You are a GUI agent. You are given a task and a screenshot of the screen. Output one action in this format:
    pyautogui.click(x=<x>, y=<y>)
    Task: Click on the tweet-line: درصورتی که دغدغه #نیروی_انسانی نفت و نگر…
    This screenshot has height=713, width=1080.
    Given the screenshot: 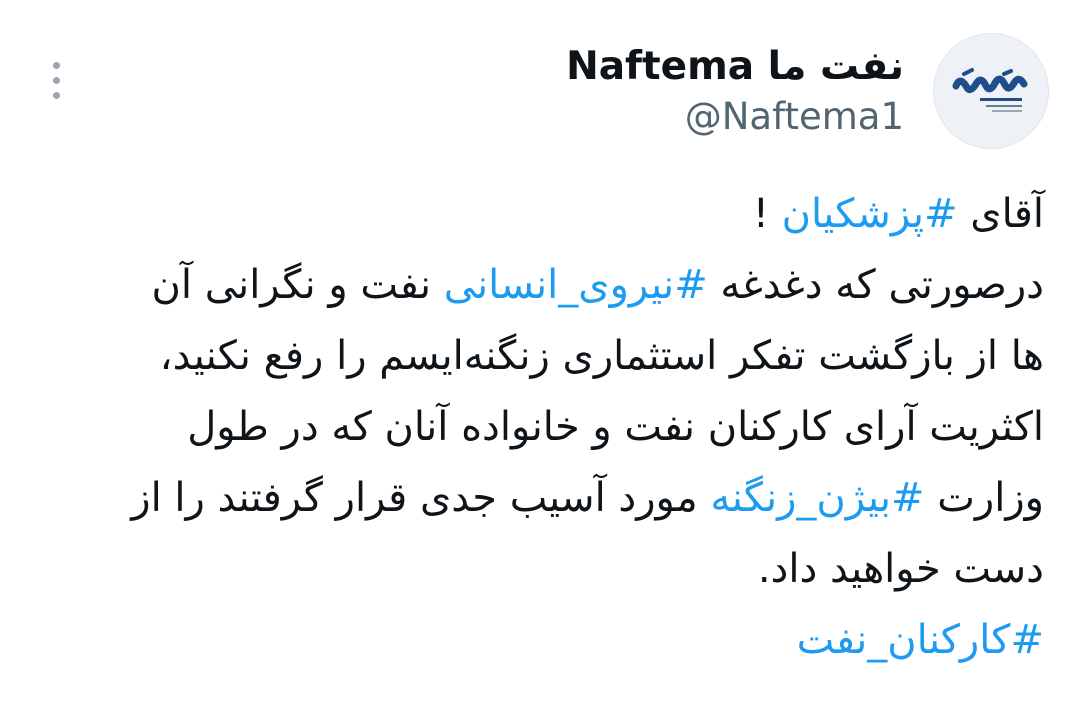 What is the action you would take?
    pyautogui.click(x=539, y=285)
    